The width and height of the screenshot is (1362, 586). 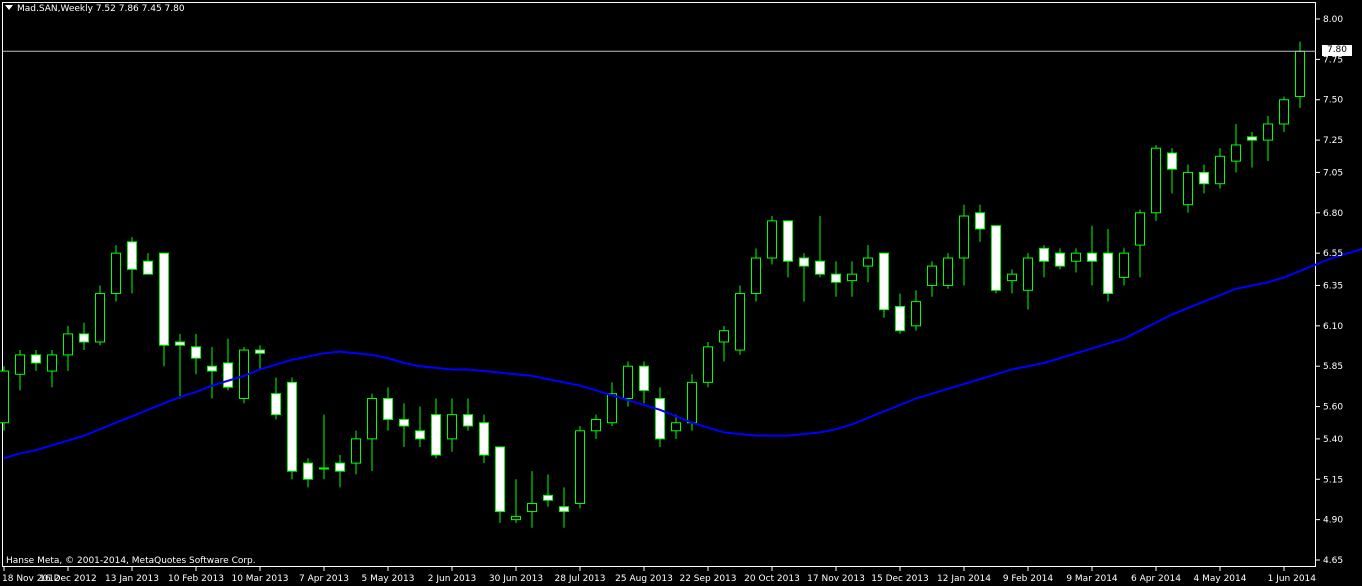 I want to click on symbol-header: Mad.SAN,Weekly 7.52 7.86 7.45 7.80, so click(x=95, y=9).